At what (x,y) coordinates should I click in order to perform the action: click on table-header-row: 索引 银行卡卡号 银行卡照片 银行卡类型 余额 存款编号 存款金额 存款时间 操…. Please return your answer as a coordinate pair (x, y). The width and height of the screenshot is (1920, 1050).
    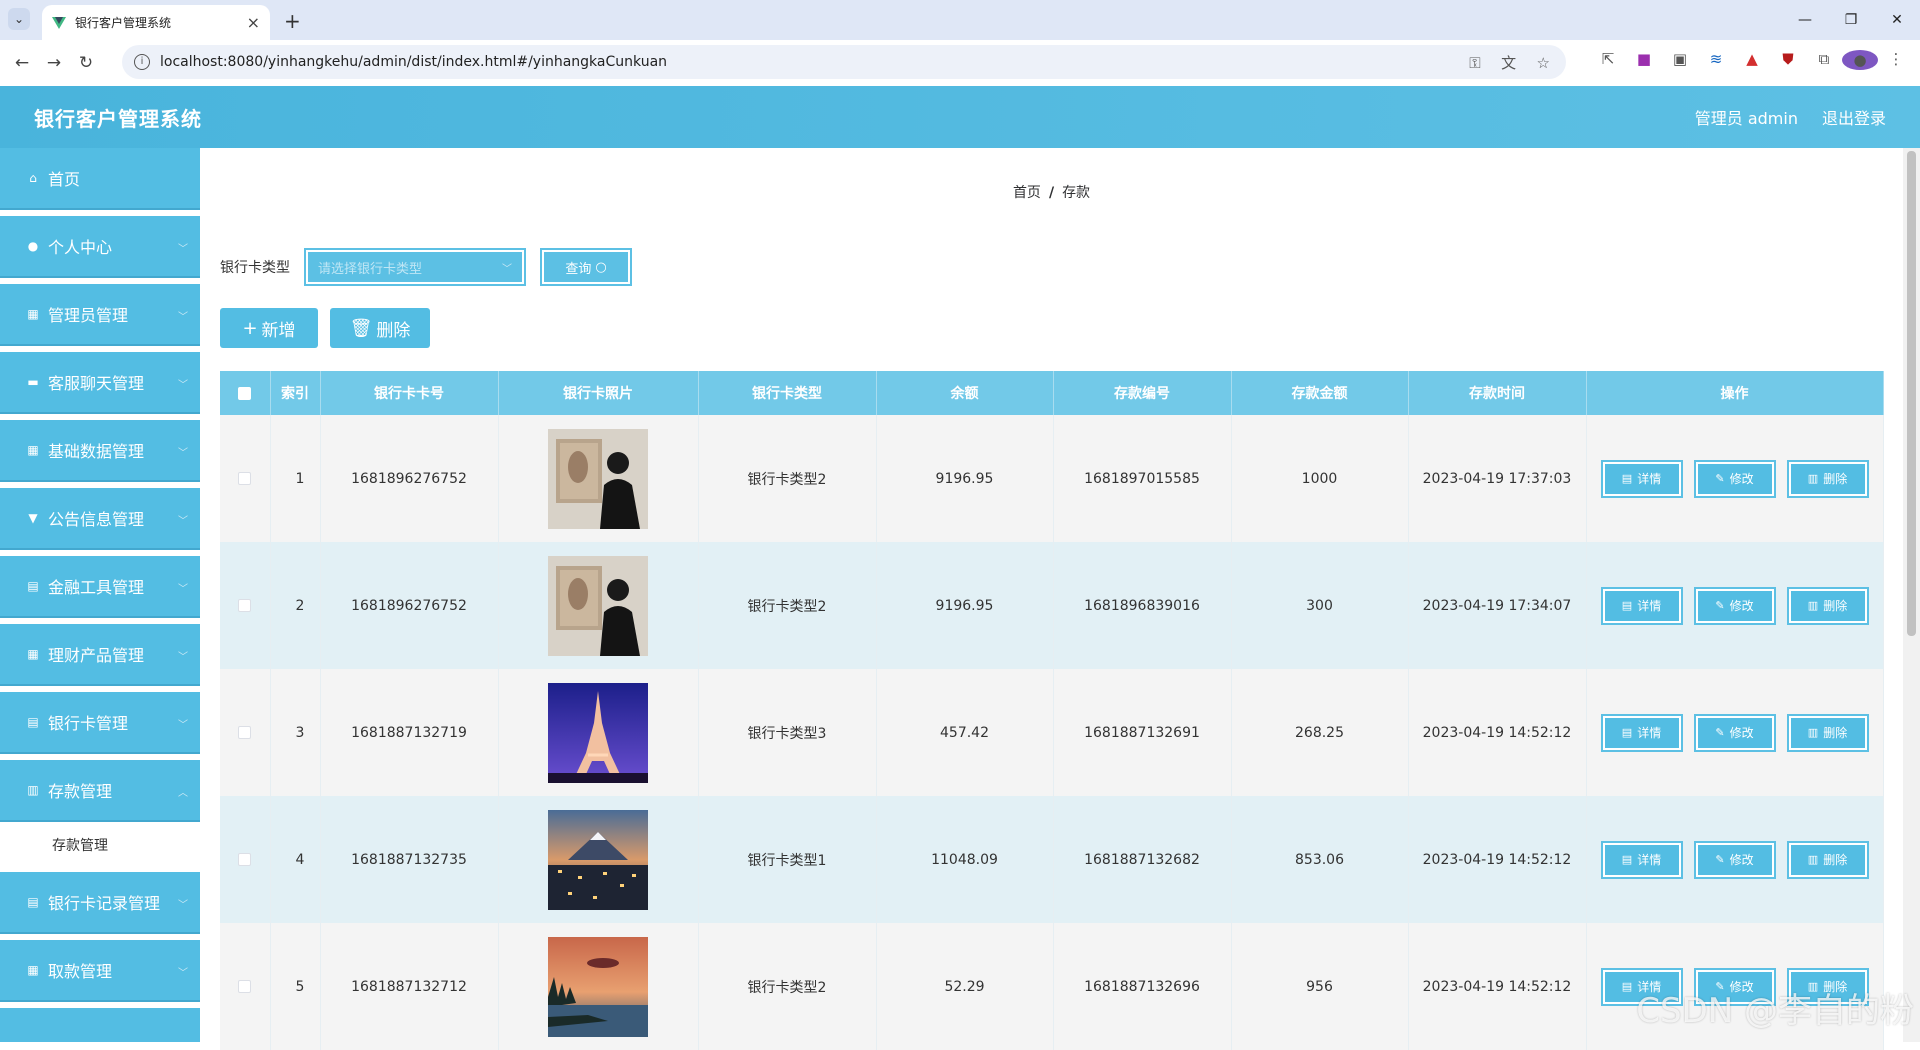
    Looking at the image, I should click on (1051, 393).